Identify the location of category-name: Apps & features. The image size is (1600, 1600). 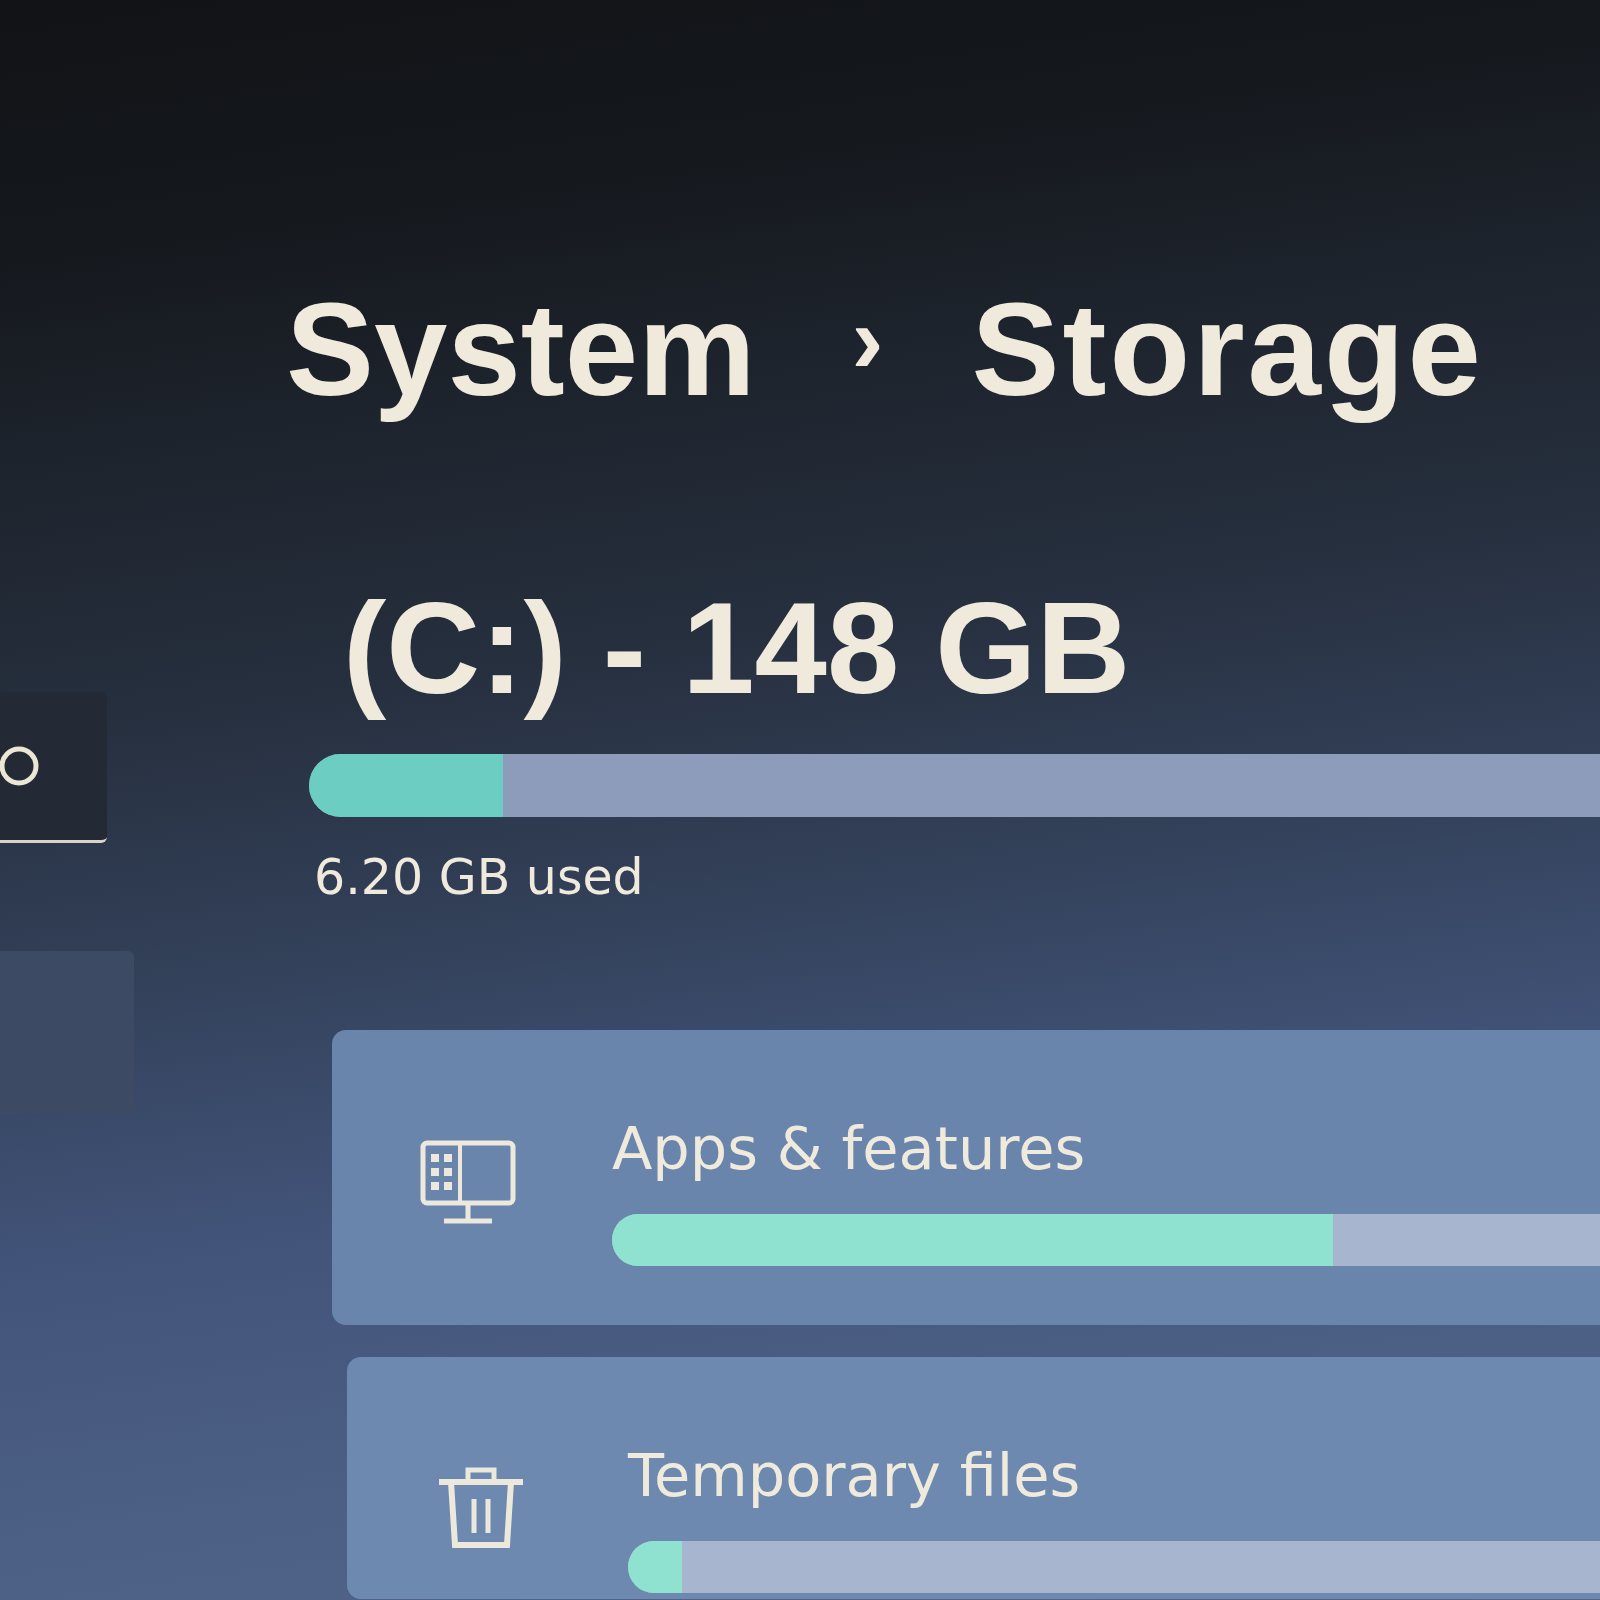
(849, 1149).